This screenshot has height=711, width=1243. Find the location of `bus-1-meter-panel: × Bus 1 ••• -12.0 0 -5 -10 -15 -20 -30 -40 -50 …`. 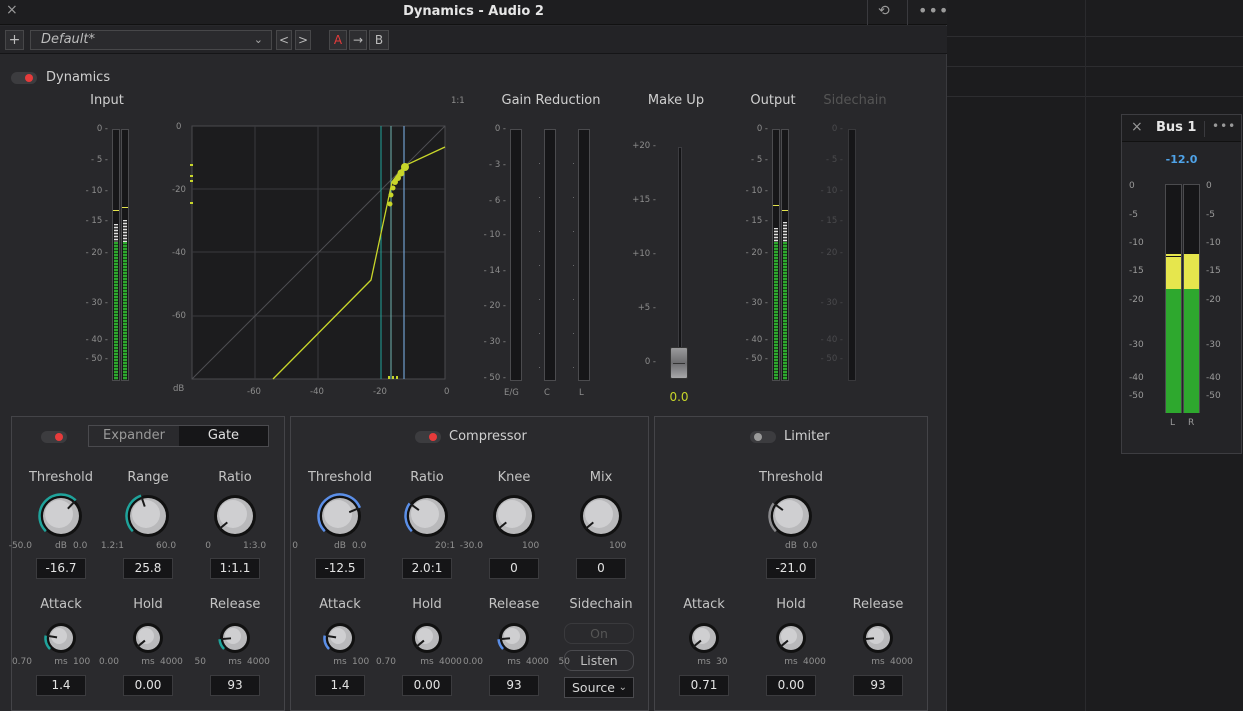

bus-1-meter-panel: × Bus 1 ••• -12.0 0 -5 -10 -15 -20 -30 -40 -50 … is located at coordinates (1181, 284).